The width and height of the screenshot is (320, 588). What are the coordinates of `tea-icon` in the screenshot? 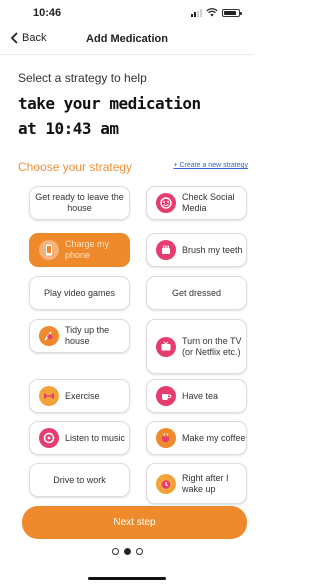 It's located at (166, 396).